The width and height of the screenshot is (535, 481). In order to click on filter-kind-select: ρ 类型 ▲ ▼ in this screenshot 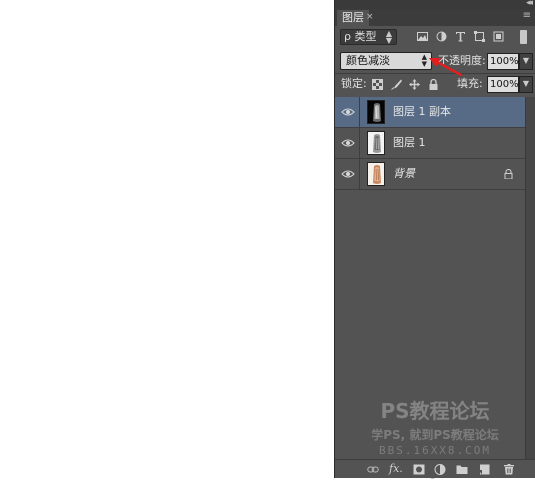, I will do `click(368, 37)`.